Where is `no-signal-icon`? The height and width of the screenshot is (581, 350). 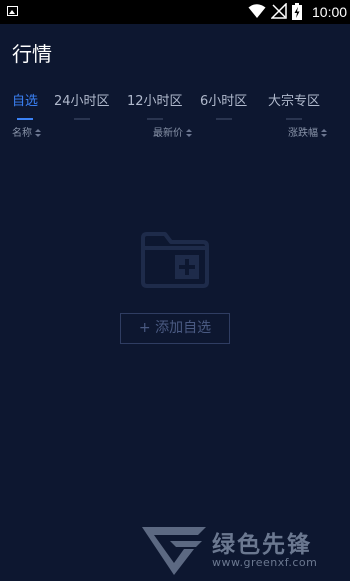
no-signal-icon is located at coordinates (279, 11).